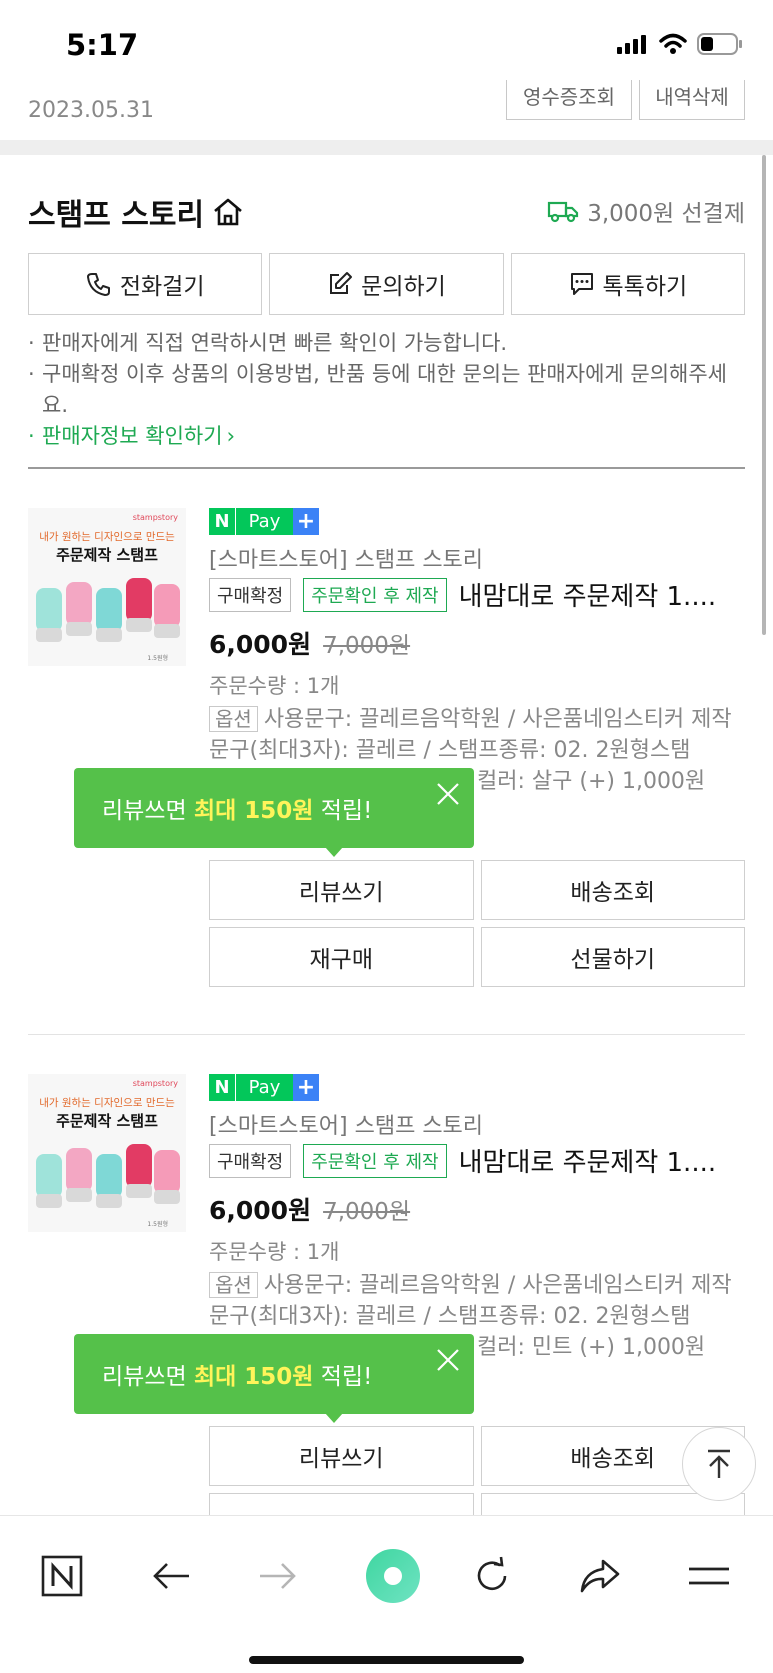 The height and width of the screenshot is (1673, 773). Describe the element at coordinates (386, 106) in the screenshot. I see `order-header: 2023.05.31 영수증조회 내역삭제` at that location.